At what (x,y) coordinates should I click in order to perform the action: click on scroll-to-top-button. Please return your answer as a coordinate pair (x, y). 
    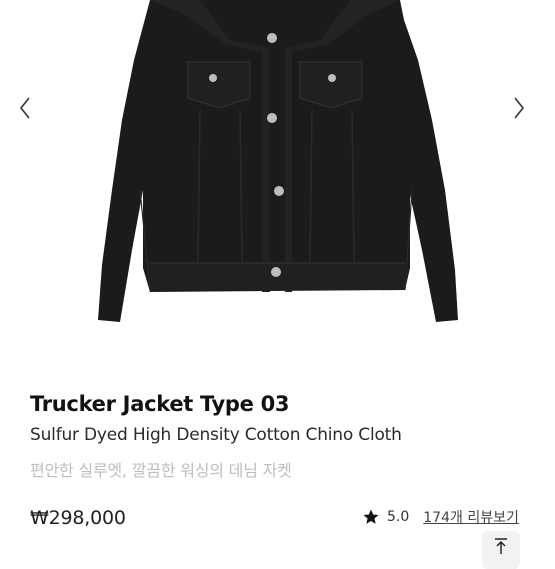
    Looking at the image, I should click on (501, 550).